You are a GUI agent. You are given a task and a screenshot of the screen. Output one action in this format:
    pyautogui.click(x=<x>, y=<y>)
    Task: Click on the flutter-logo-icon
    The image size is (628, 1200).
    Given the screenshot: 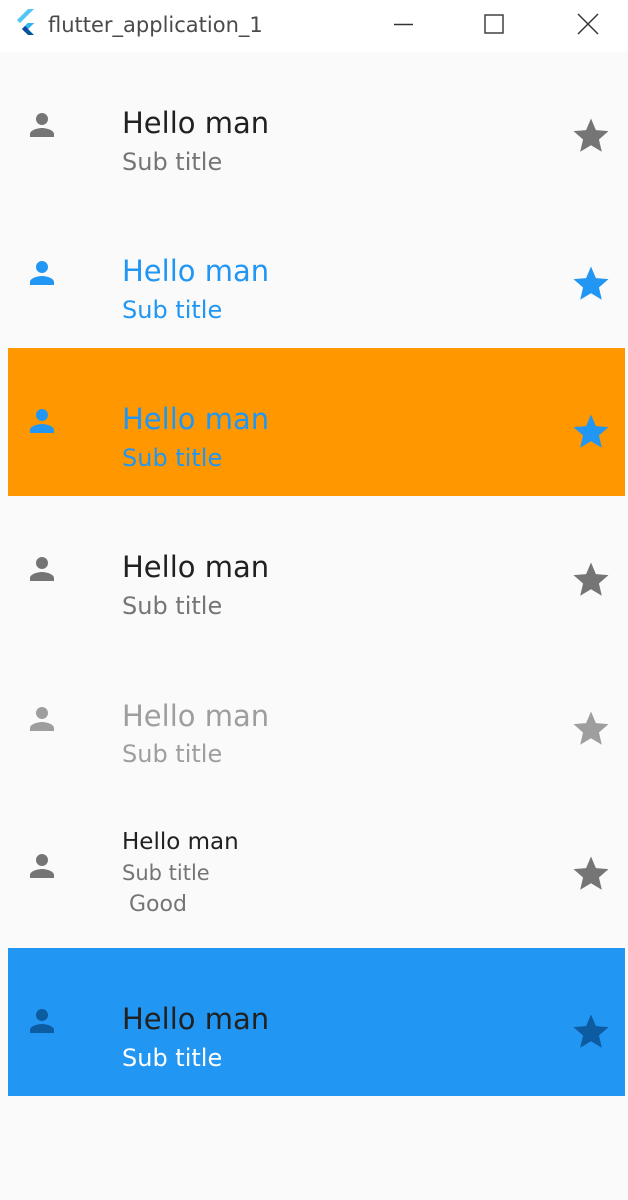 What is the action you would take?
    pyautogui.click(x=28, y=24)
    